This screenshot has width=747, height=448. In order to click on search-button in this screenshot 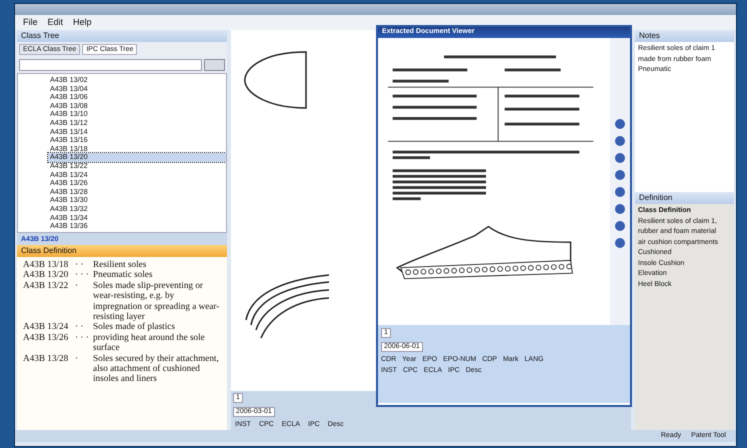, I will do `click(214, 65)`.